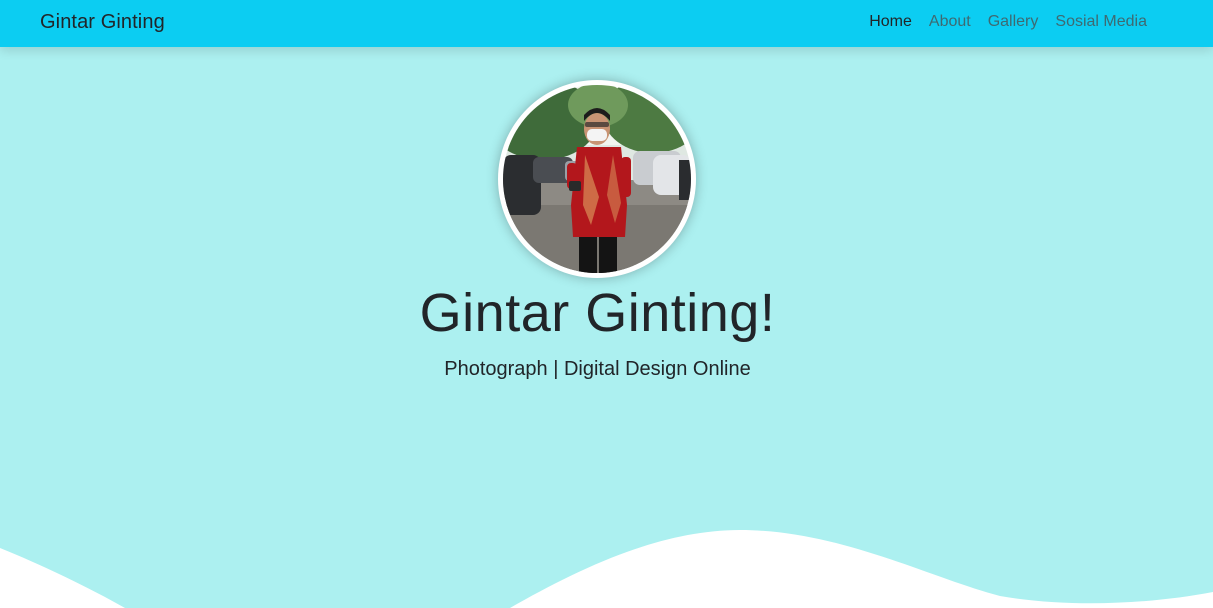  I want to click on nav-links: Home About Gallery Sosial Media, so click(1008, 22).